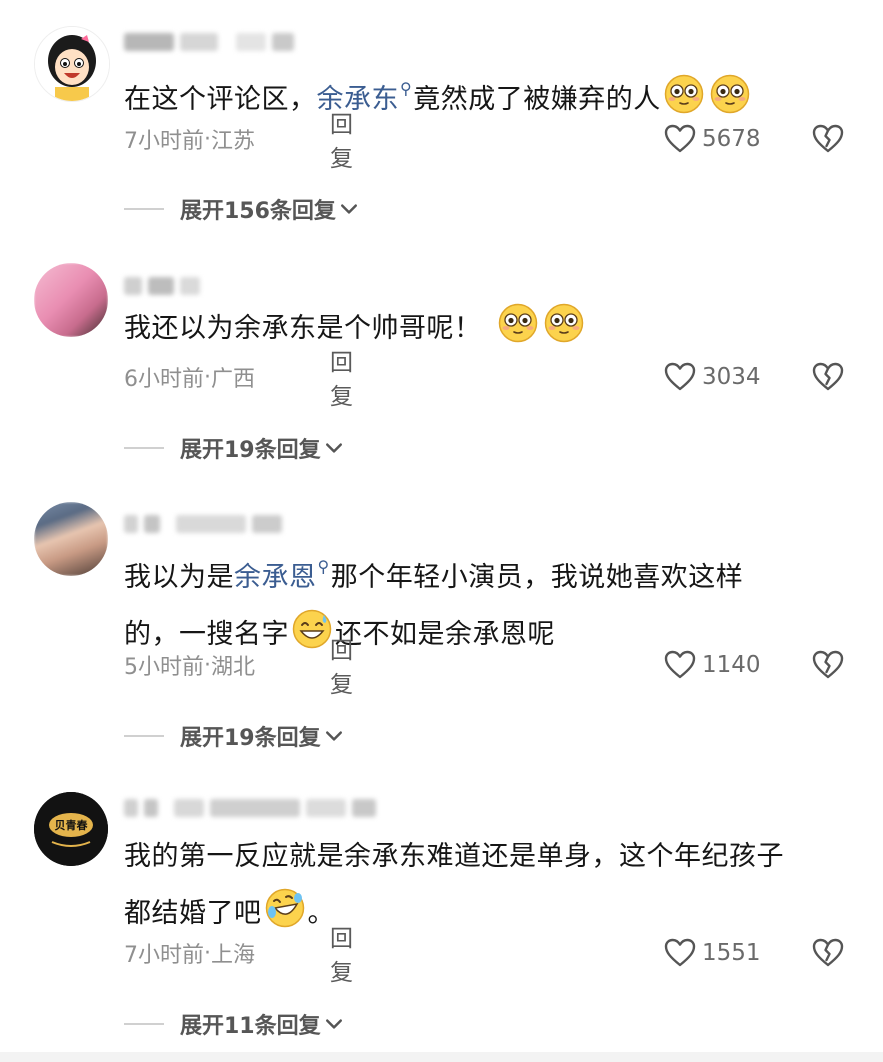 This screenshot has height=1062, width=883. Describe the element at coordinates (483, 328) in the screenshot. I see `comment-text: 我还以为余承东是个帅哥呢！` at that location.